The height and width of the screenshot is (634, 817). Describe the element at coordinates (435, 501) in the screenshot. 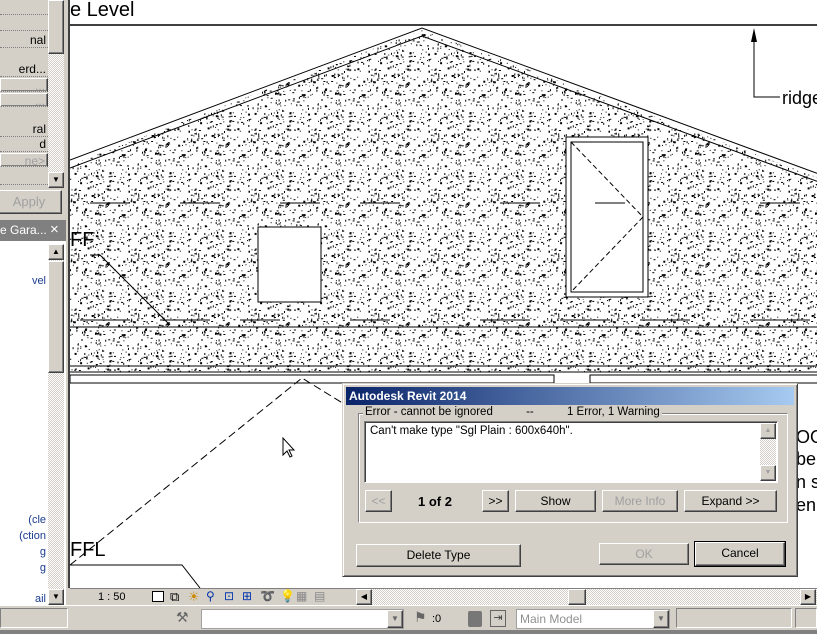

I see `error-pager: 1 of 2` at that location.